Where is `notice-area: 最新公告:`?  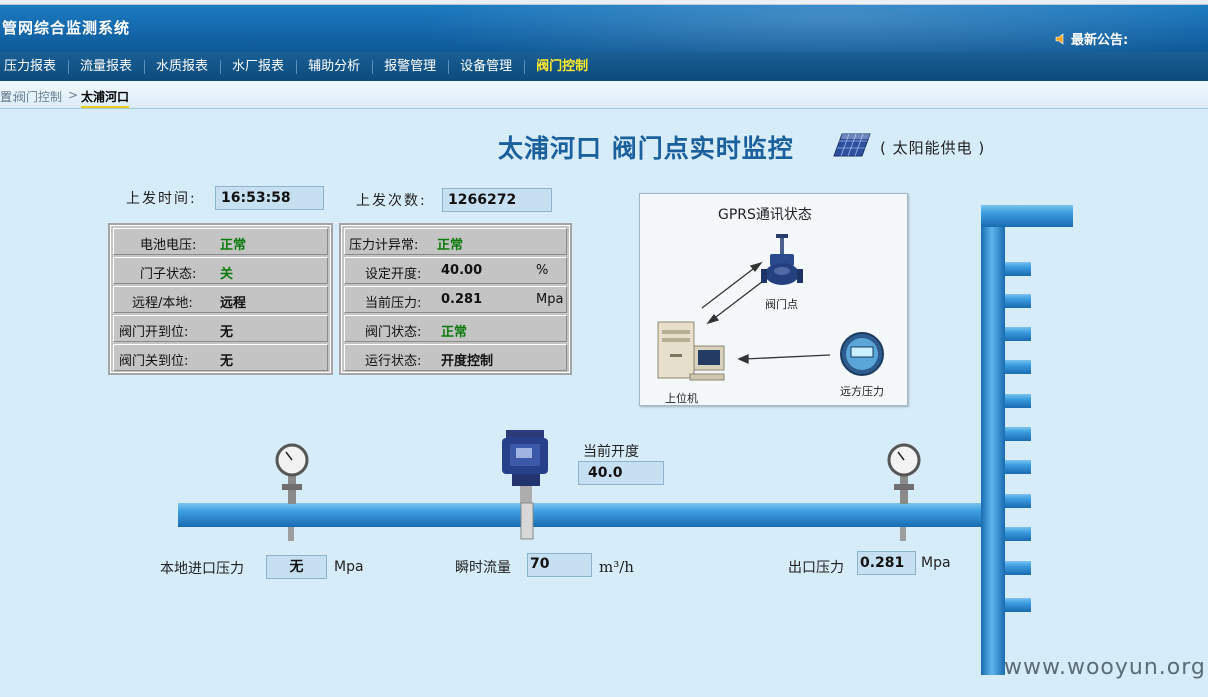 notice-area: 最新公告: is located at coordinates (1091, 38).